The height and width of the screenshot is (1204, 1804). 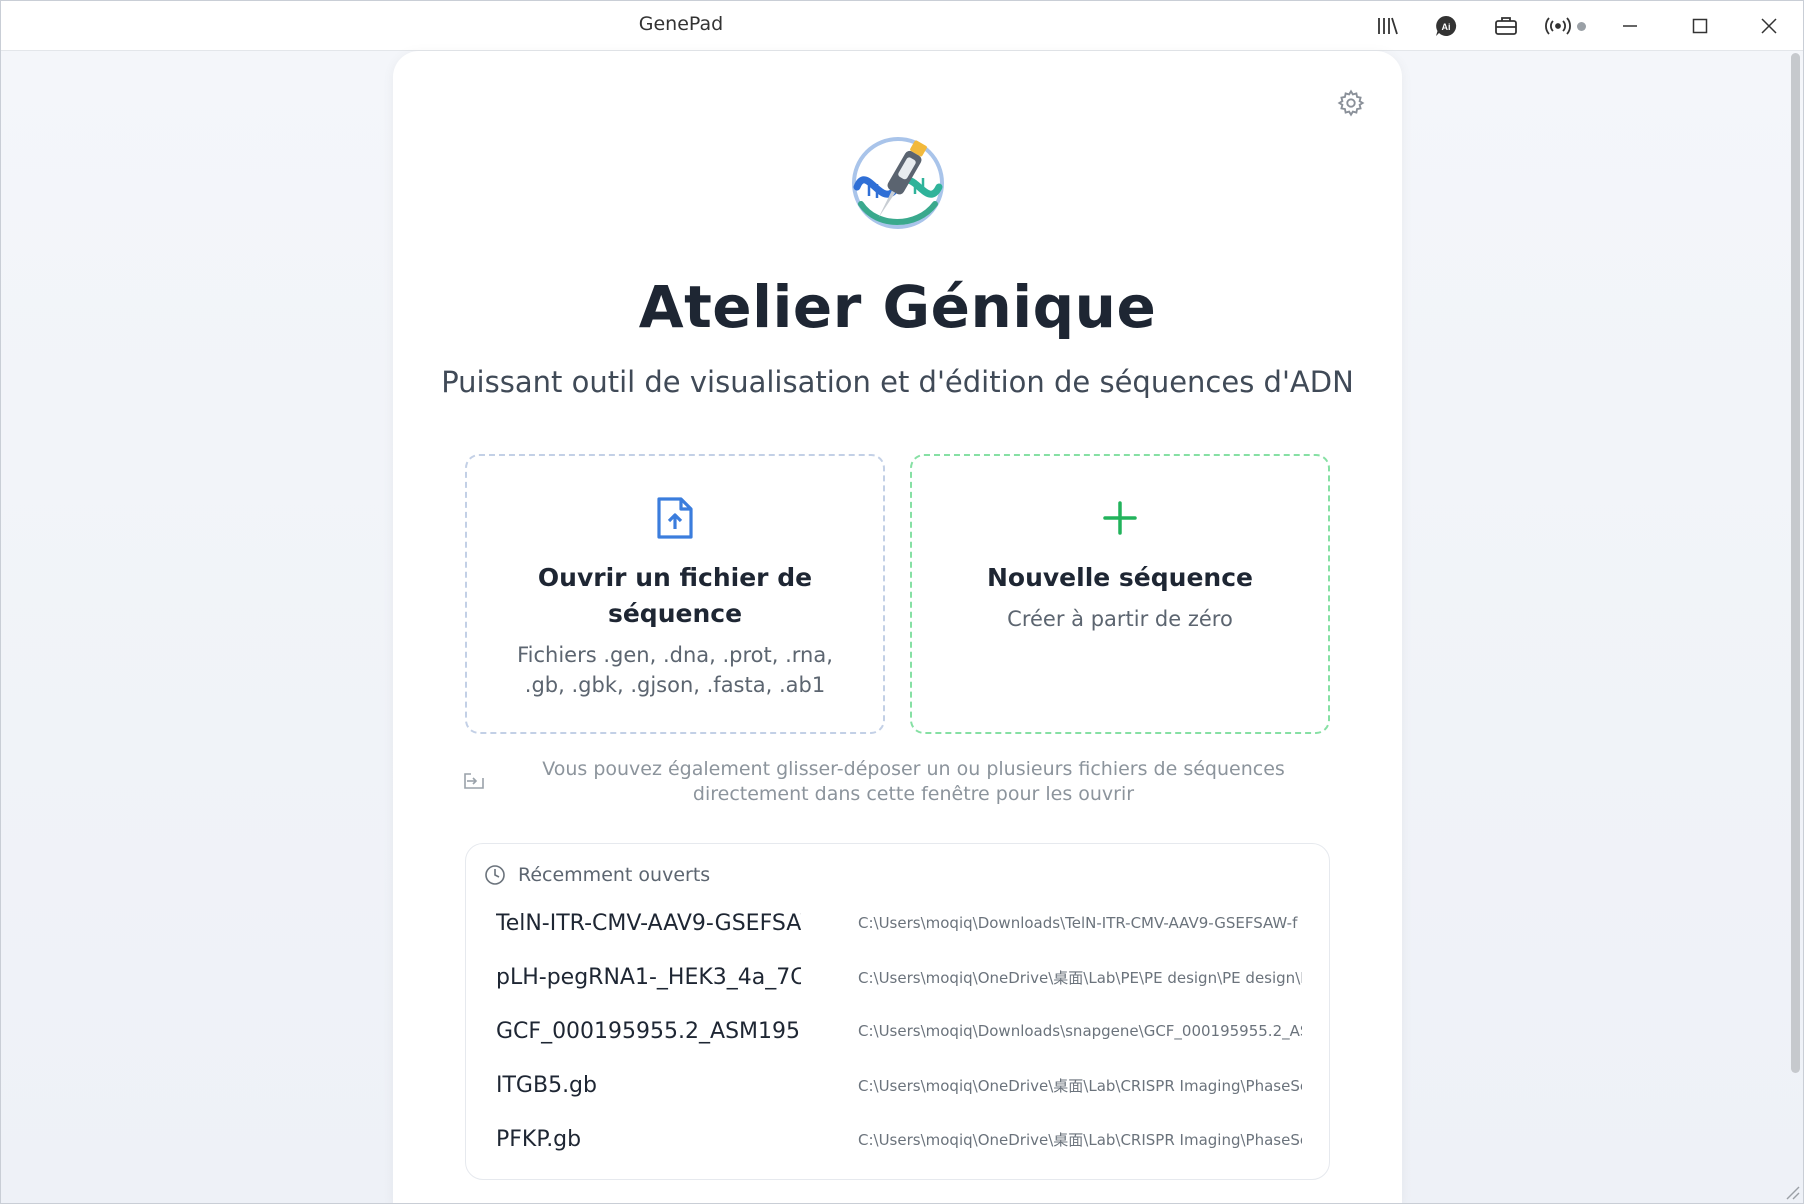 What do you see at coordinates (648, 1031) in the screenshot?
I see `recent-file-name: GCF_000195955.2_ASM19595v2_g` at bounding box center [648, 1031].